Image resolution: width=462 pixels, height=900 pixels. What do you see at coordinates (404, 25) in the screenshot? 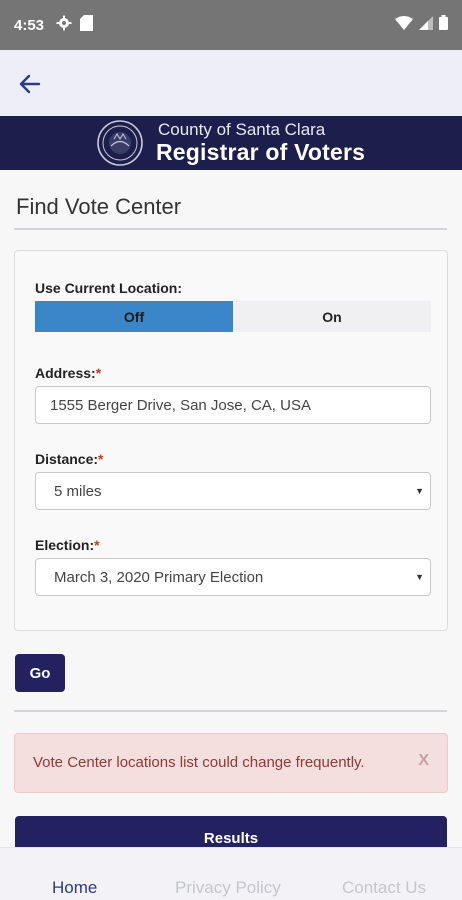
I see `wifi-icon` at bounding box center [404, 25].